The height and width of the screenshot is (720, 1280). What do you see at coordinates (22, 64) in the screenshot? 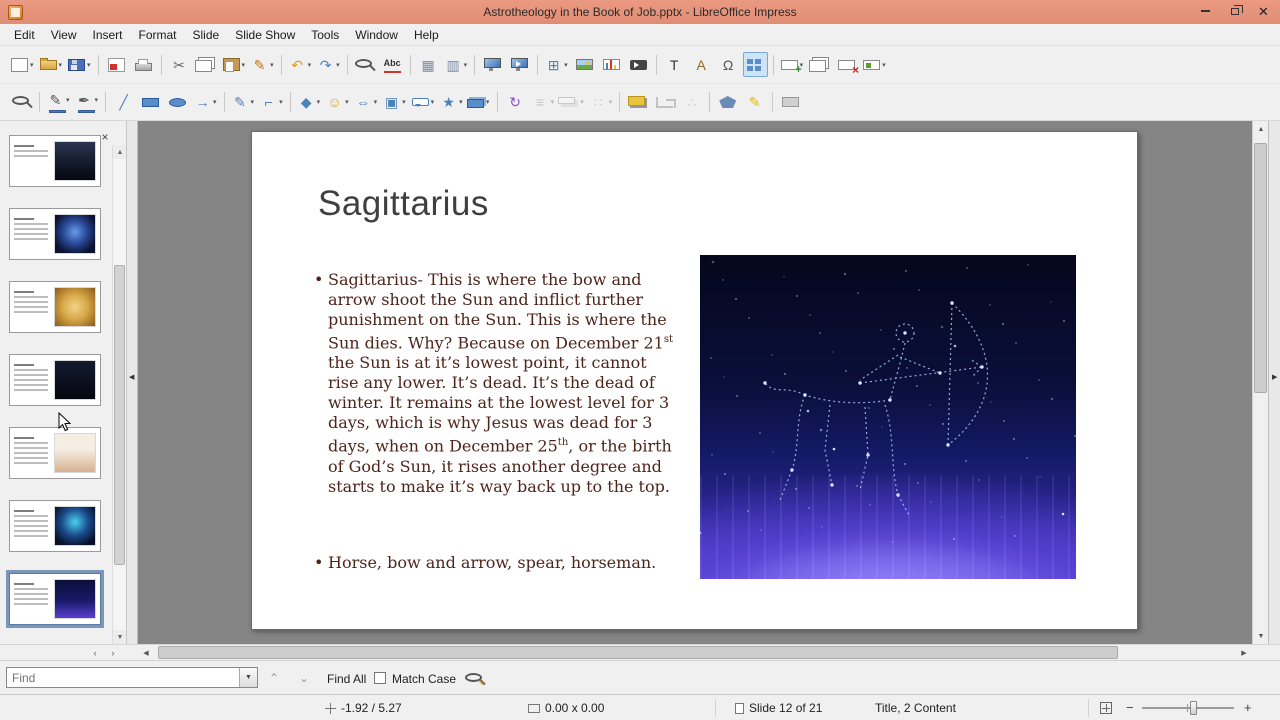
I see `new-document-button: ▾` at bounding box center [22, 64].